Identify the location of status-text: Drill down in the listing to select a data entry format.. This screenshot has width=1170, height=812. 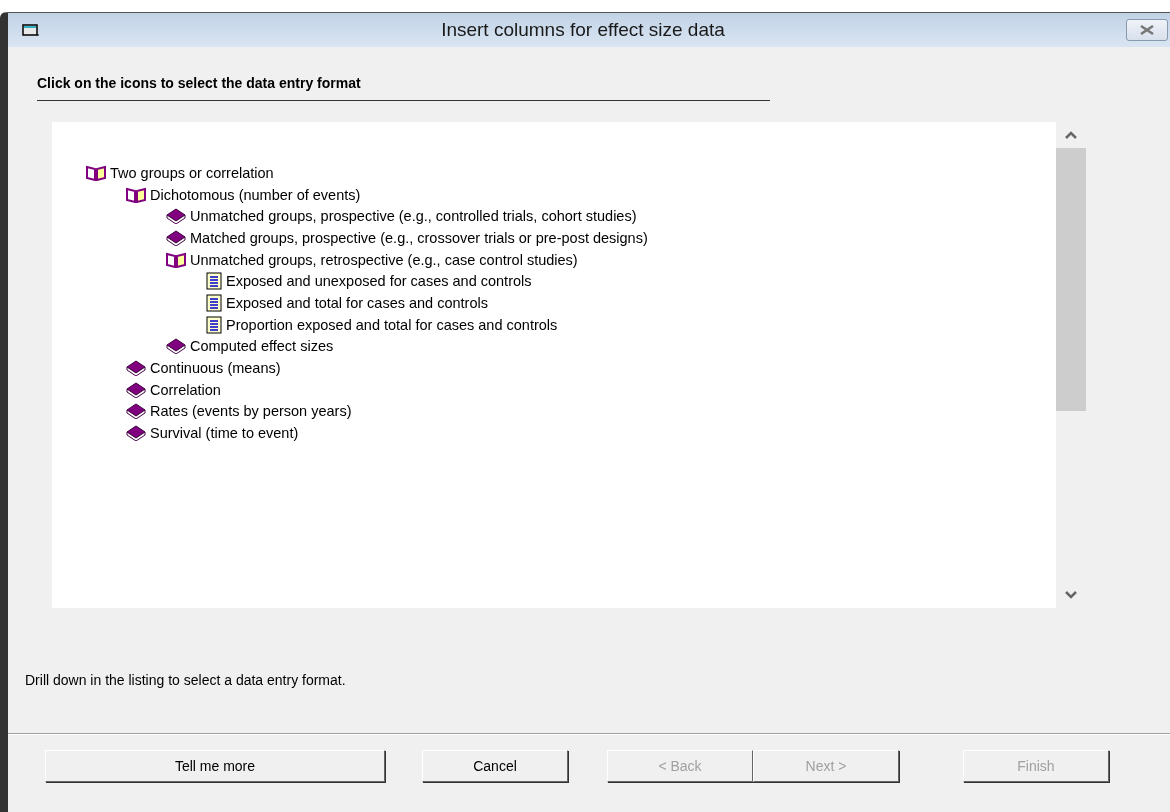
(186, 680).